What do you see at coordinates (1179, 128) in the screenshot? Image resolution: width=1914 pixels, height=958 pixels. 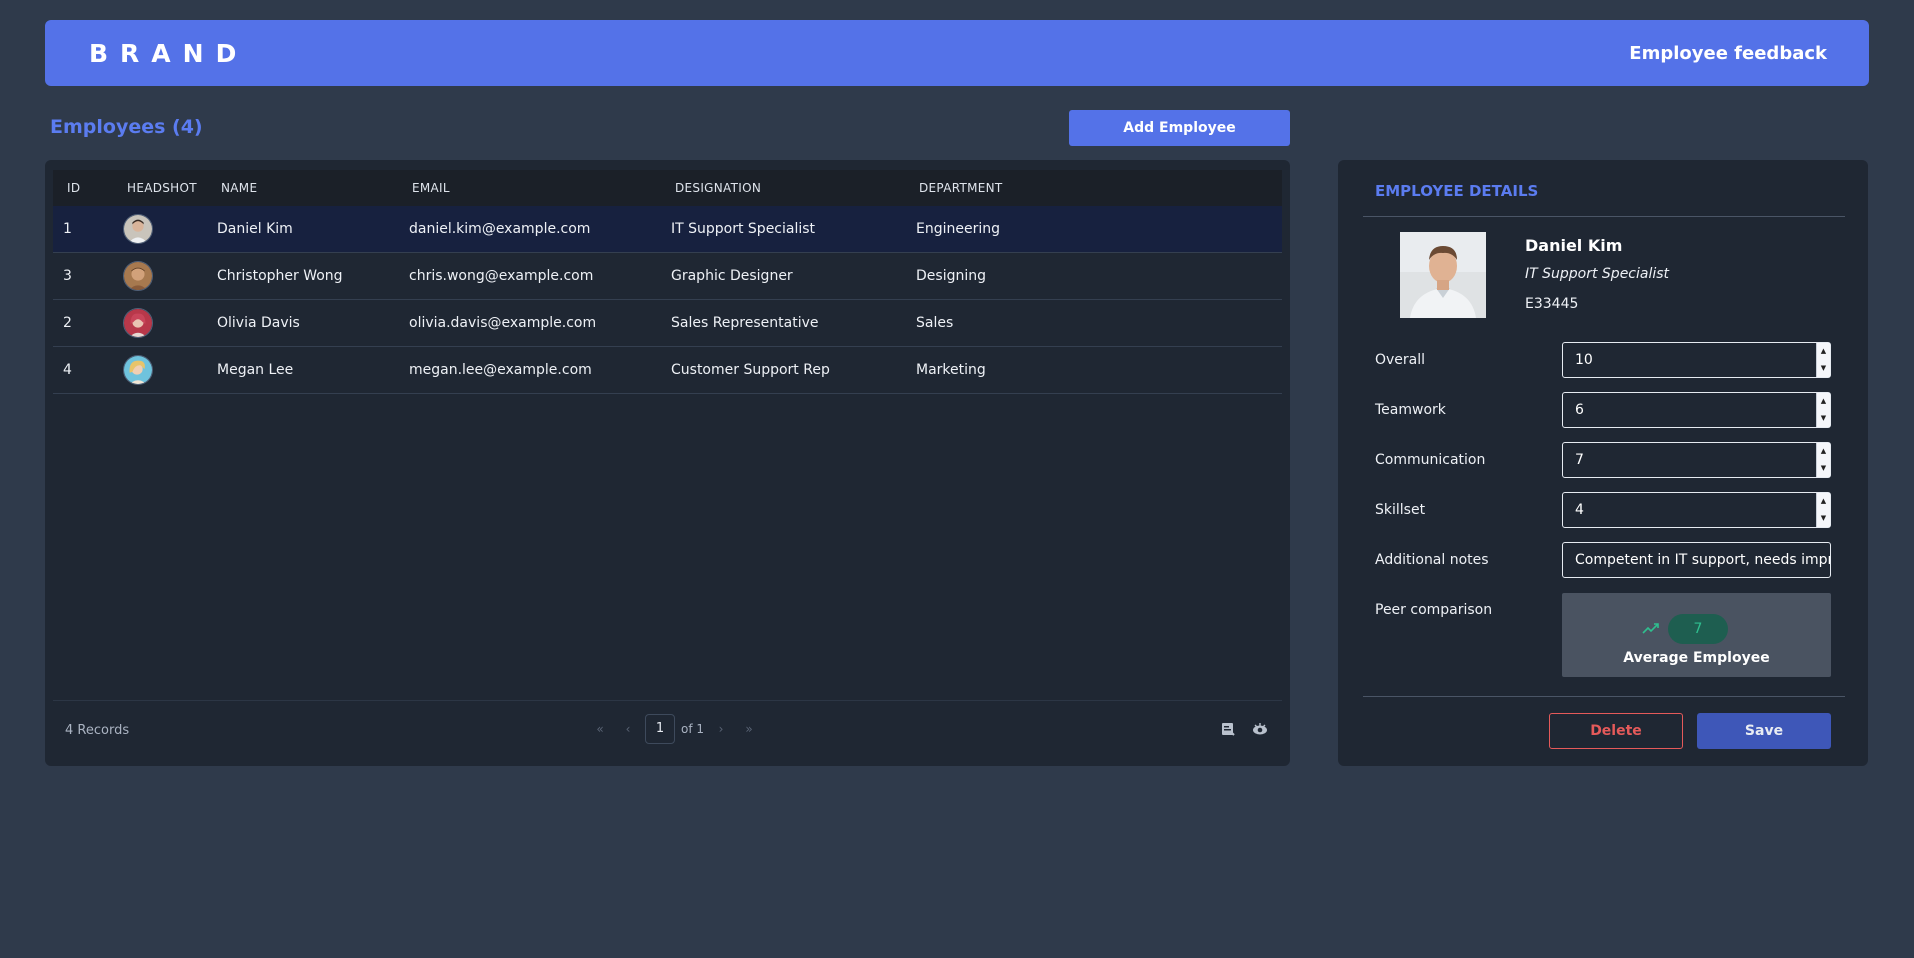 I see `add-employee-button: Add Employee` at bounding box center [1179, 128].